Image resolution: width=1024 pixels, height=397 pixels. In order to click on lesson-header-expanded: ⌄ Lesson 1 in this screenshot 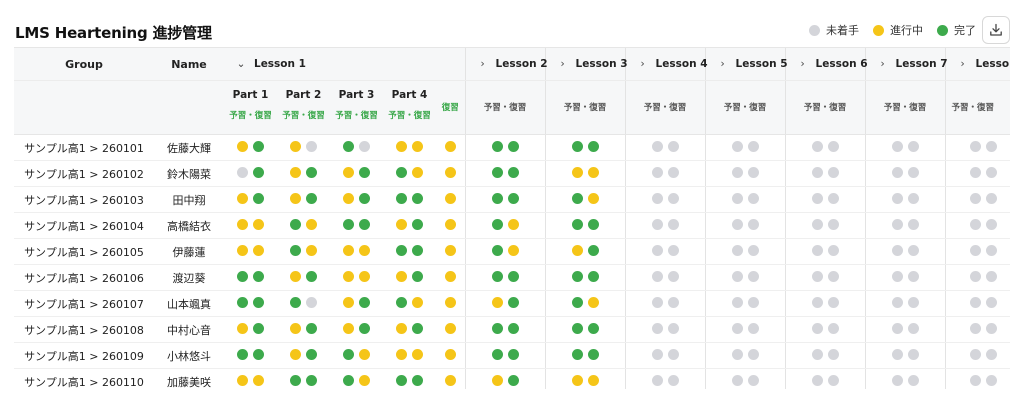, I will do `click(345, 64)`.